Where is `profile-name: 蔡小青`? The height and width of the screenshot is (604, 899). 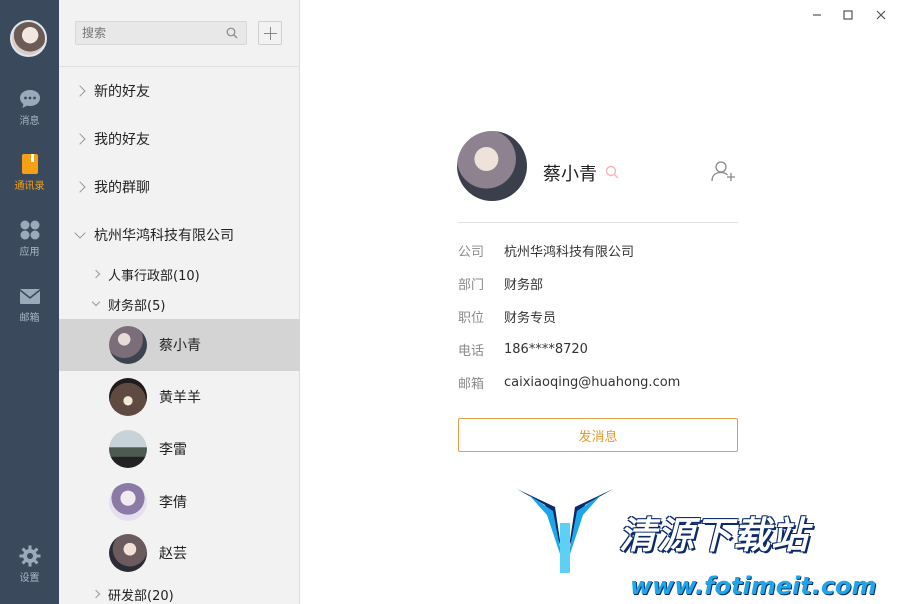 profile-name: 蔡小青 is located at coordinates (570, 174).